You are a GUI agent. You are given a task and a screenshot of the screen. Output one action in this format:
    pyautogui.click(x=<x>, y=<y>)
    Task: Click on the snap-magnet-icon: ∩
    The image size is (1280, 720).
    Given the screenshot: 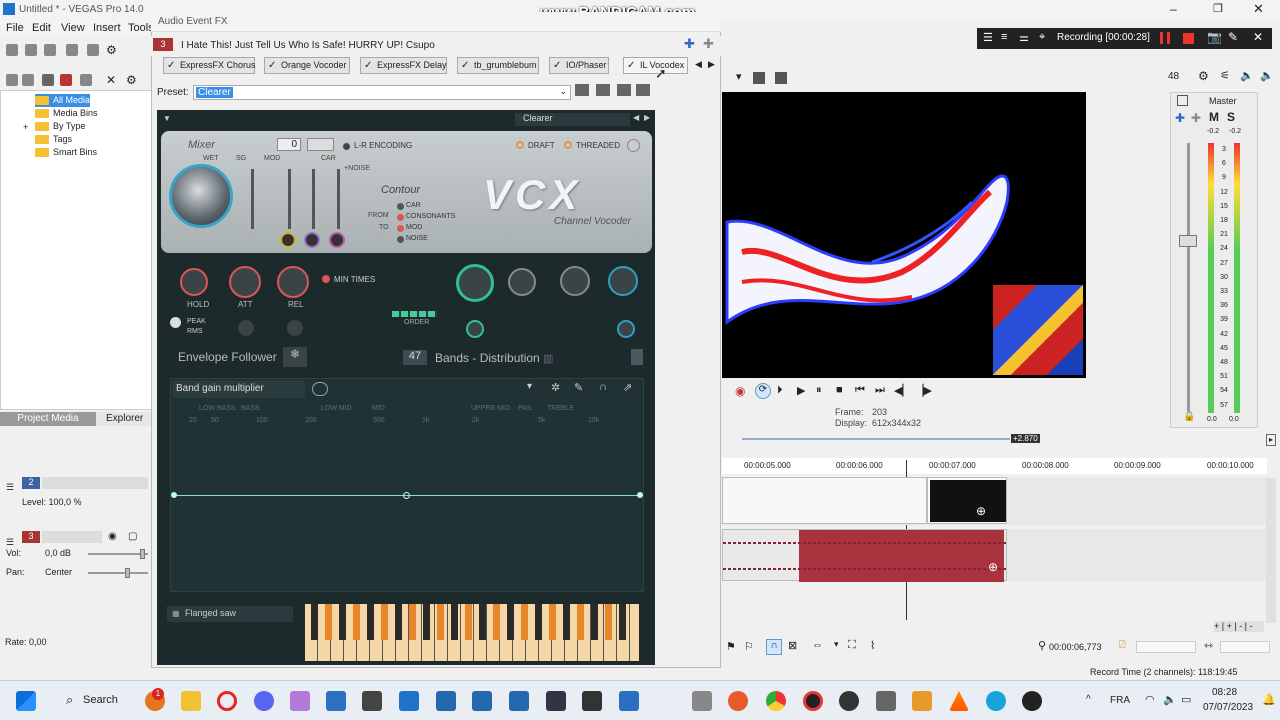 What is the action you would take?
    pyautogui.click(x=774, y=647)
    